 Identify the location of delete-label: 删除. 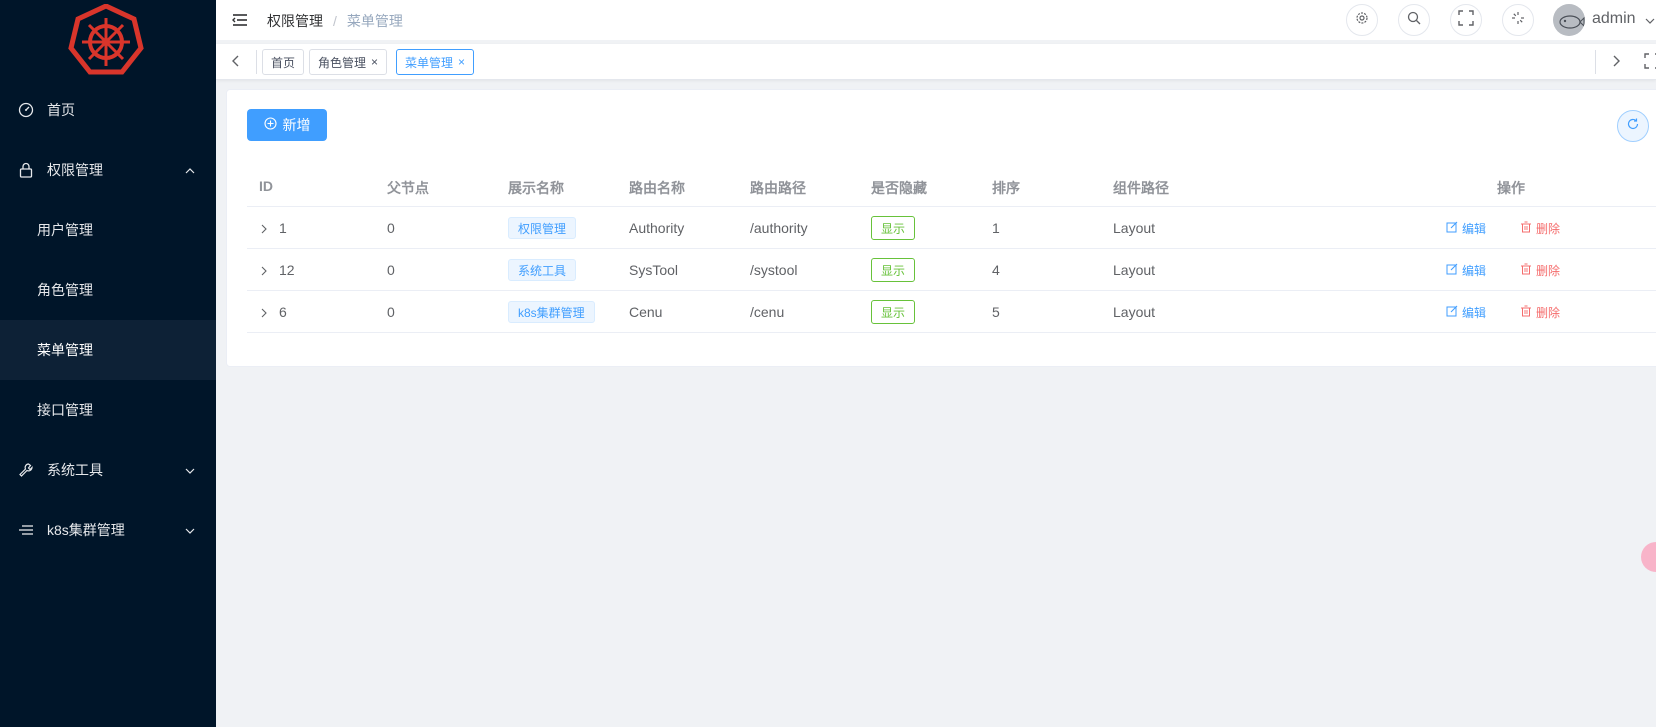
(1548, 313).